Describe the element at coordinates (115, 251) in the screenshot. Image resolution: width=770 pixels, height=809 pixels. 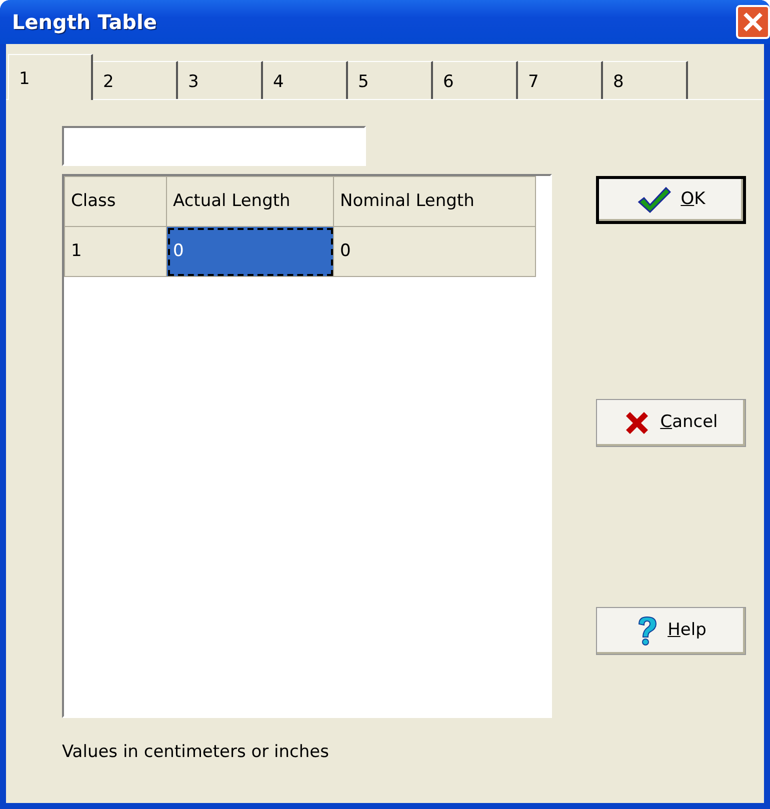
I see `table-cell: 1` at that location.